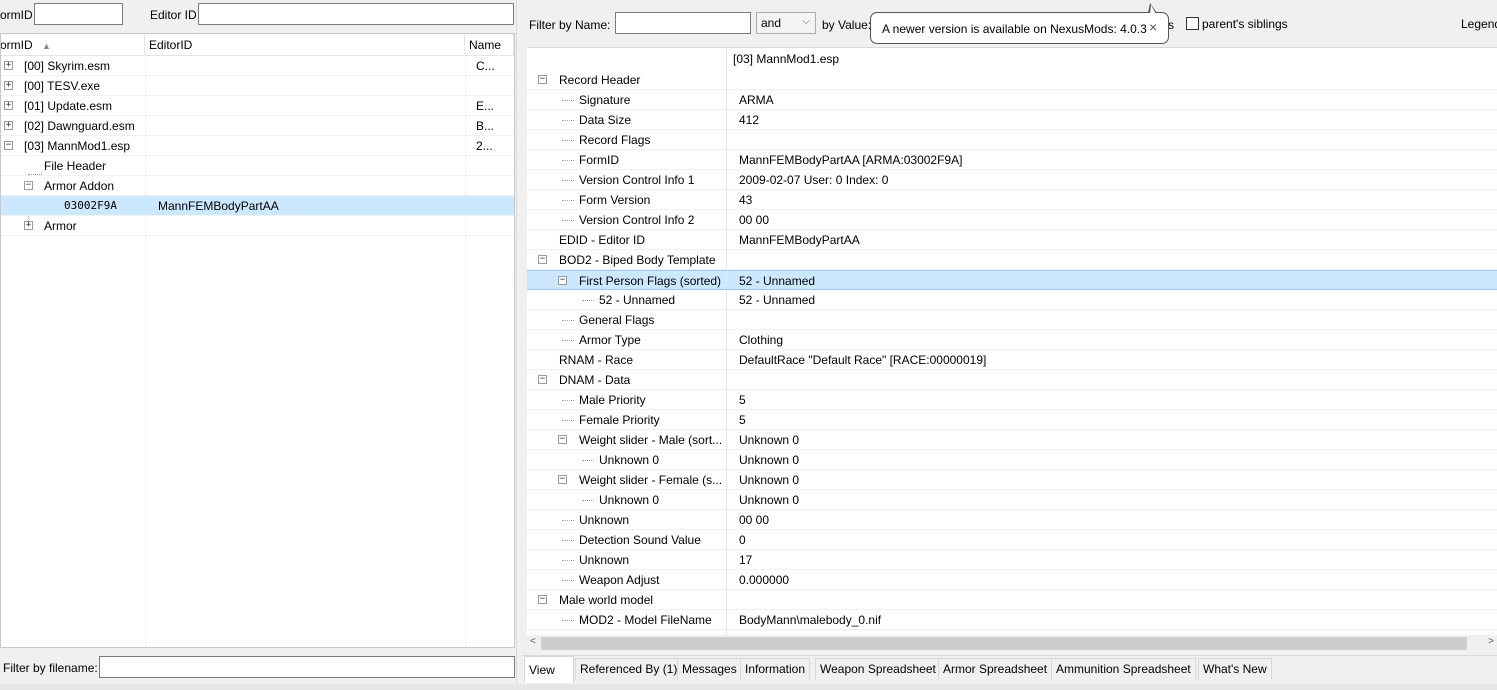  What do you see at coordinates (602, 240) in the screenshot?
I see `record-field-name: EDID - Editor ID` at bounding box center [602, 240].